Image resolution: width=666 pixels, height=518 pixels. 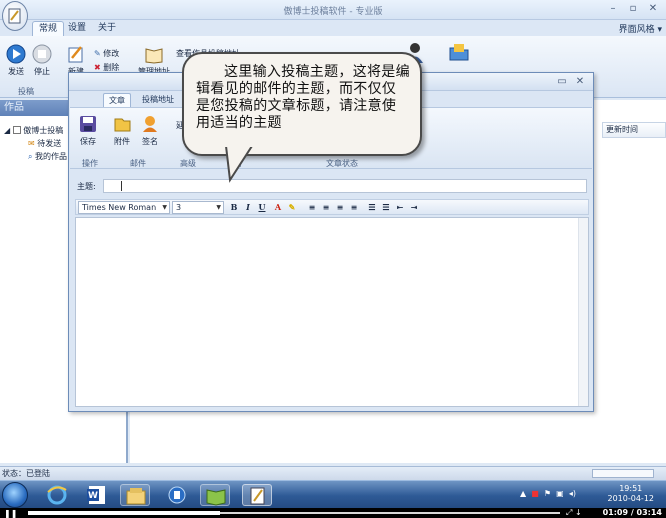 I want to click on clock-date: 2010-04-12, so click(x=631, y=498).